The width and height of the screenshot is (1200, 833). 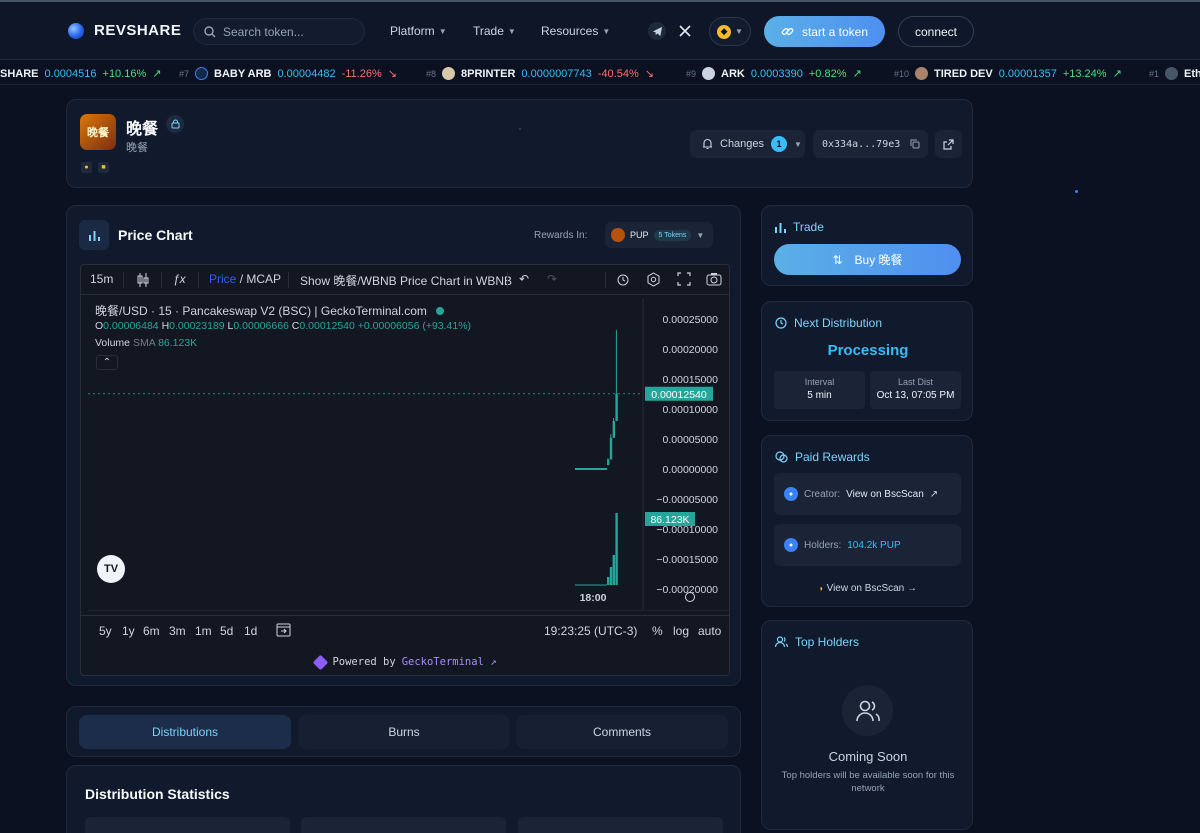 What do you see at coordinates (593, 598) in the screenshot?
I see `x-axis-time-label: 18:00` at bounding box center [593, 598].